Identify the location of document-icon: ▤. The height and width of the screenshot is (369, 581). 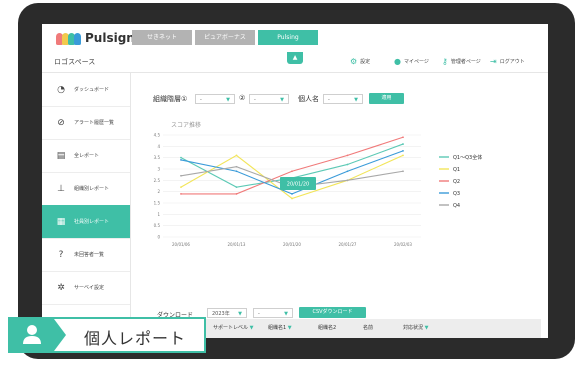
(61, 155).